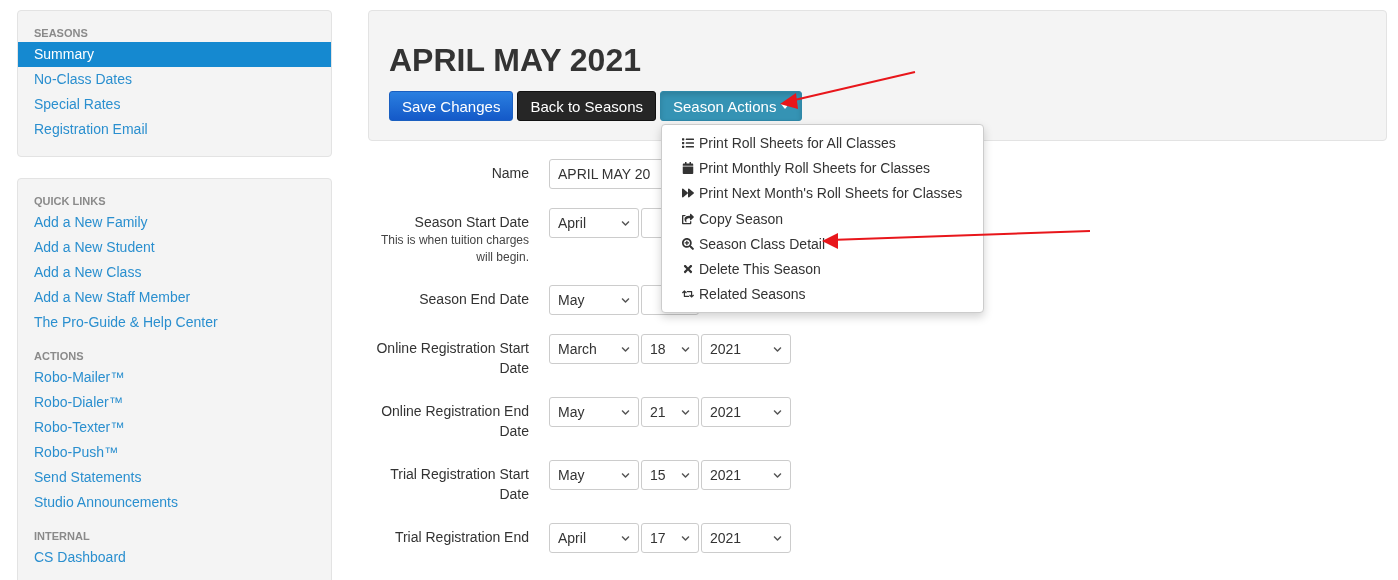 The width and height of the screenshot is (1398, 580). What do you see at coordinates (59, 356) in the screenshot?
I see `section-heading: ACTIONS` at bounding box center [59, 356].